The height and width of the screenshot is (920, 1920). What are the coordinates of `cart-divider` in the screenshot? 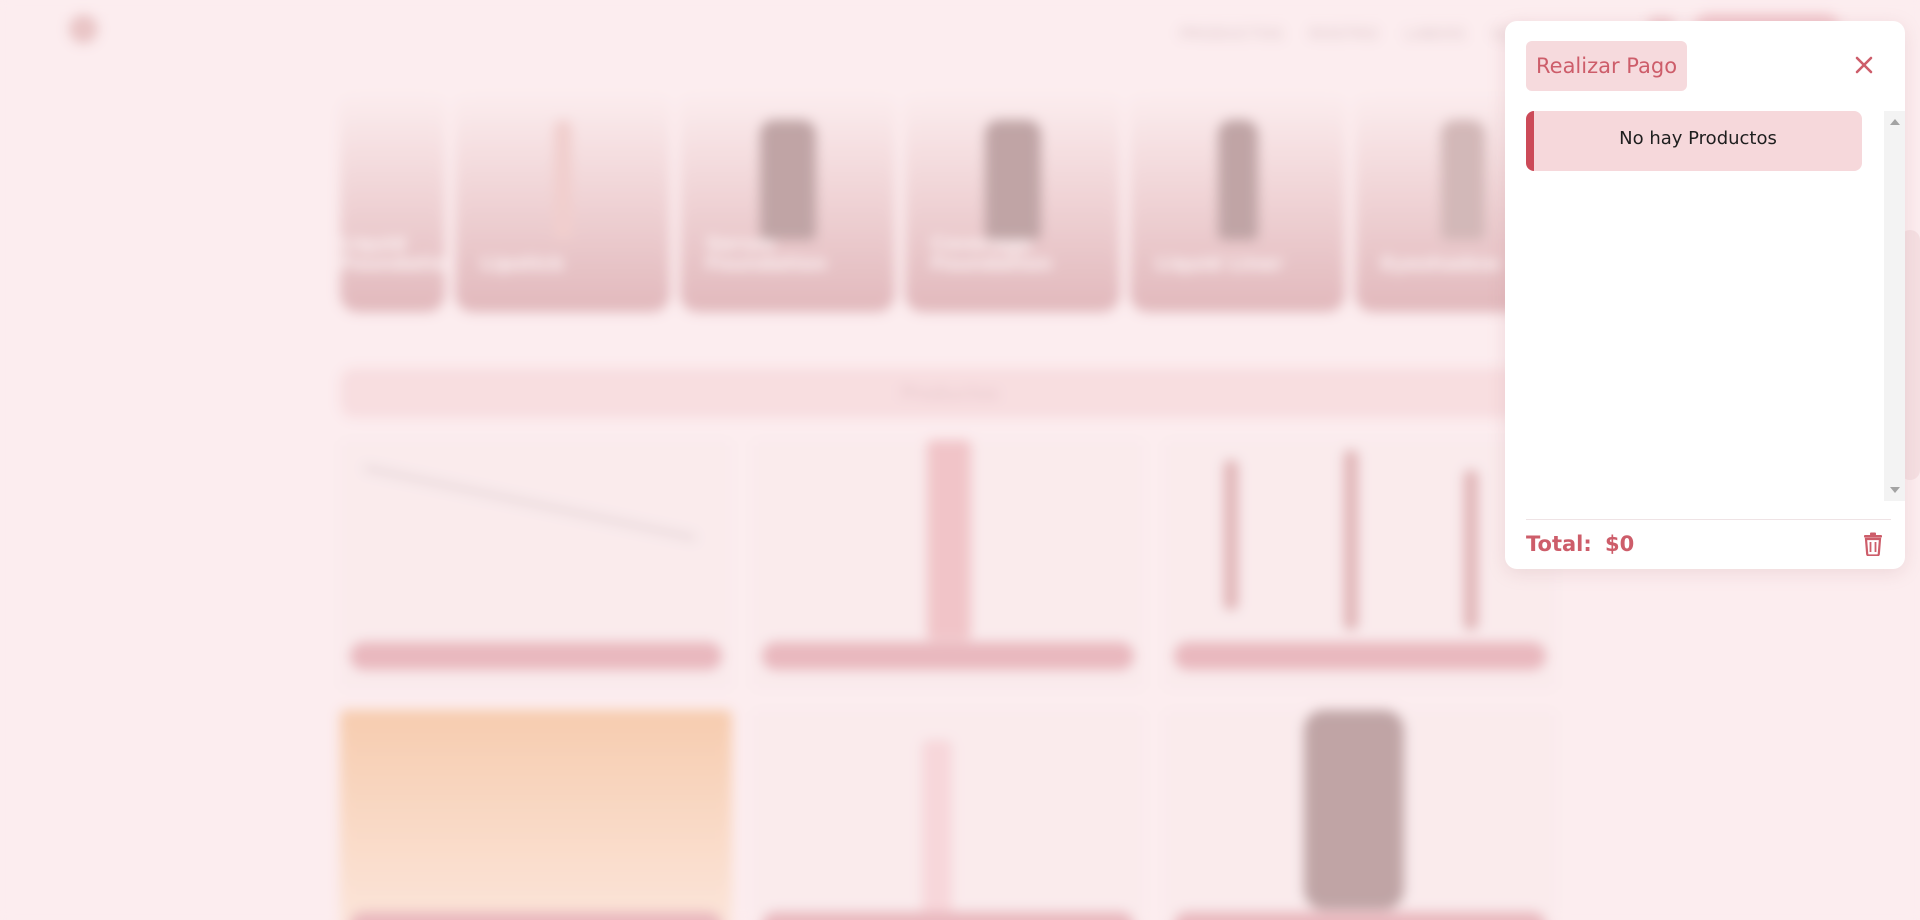 It's located at (1708, 519).